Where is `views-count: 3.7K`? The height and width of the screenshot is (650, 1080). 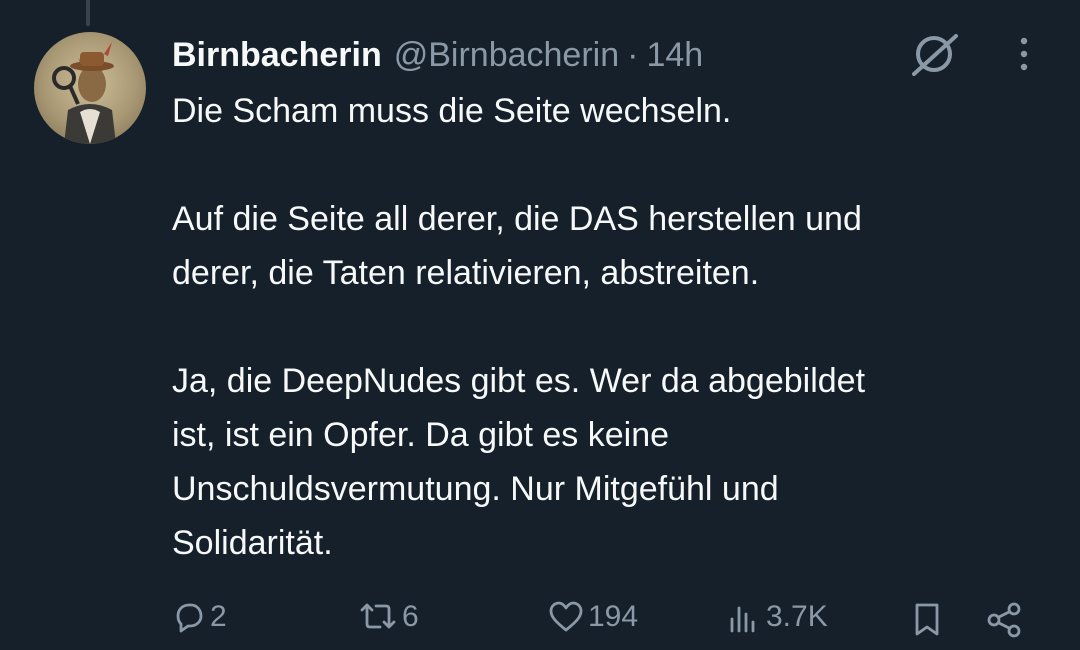
views-count: 3.7K is located at coordinates (797, 616).